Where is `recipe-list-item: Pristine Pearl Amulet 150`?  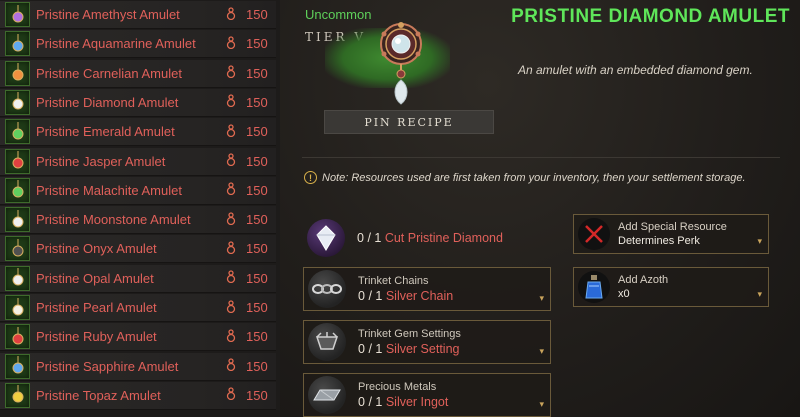 recipe-list-item: Pristine Pearl Amulet 150 is located at coordinates (138, 308).